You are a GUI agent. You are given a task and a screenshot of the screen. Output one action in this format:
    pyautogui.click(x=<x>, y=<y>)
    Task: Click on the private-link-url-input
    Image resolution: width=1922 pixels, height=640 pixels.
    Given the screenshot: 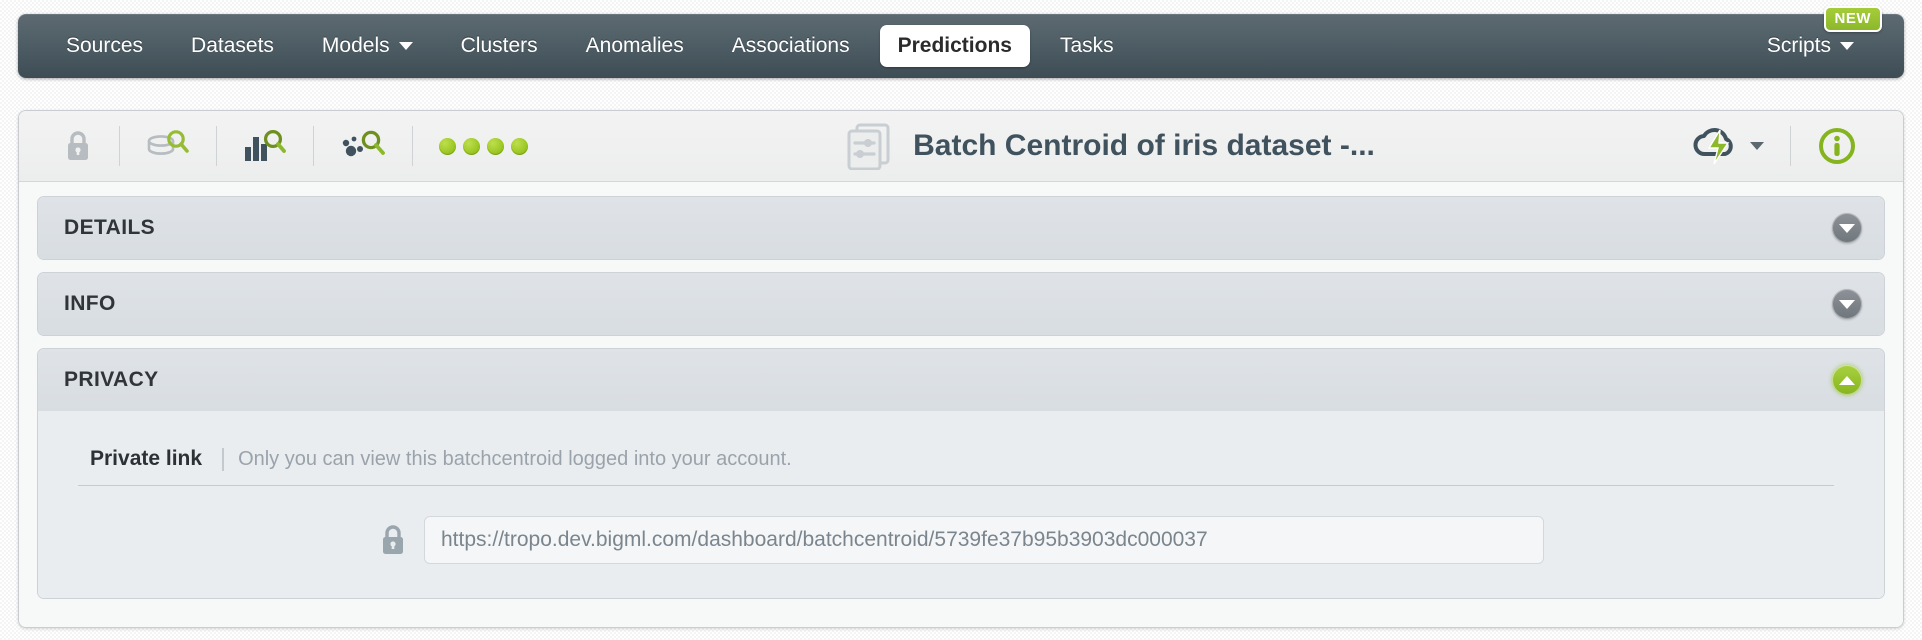 What is the action you would take?
    pyautogui.click(x=984, y=540)
    